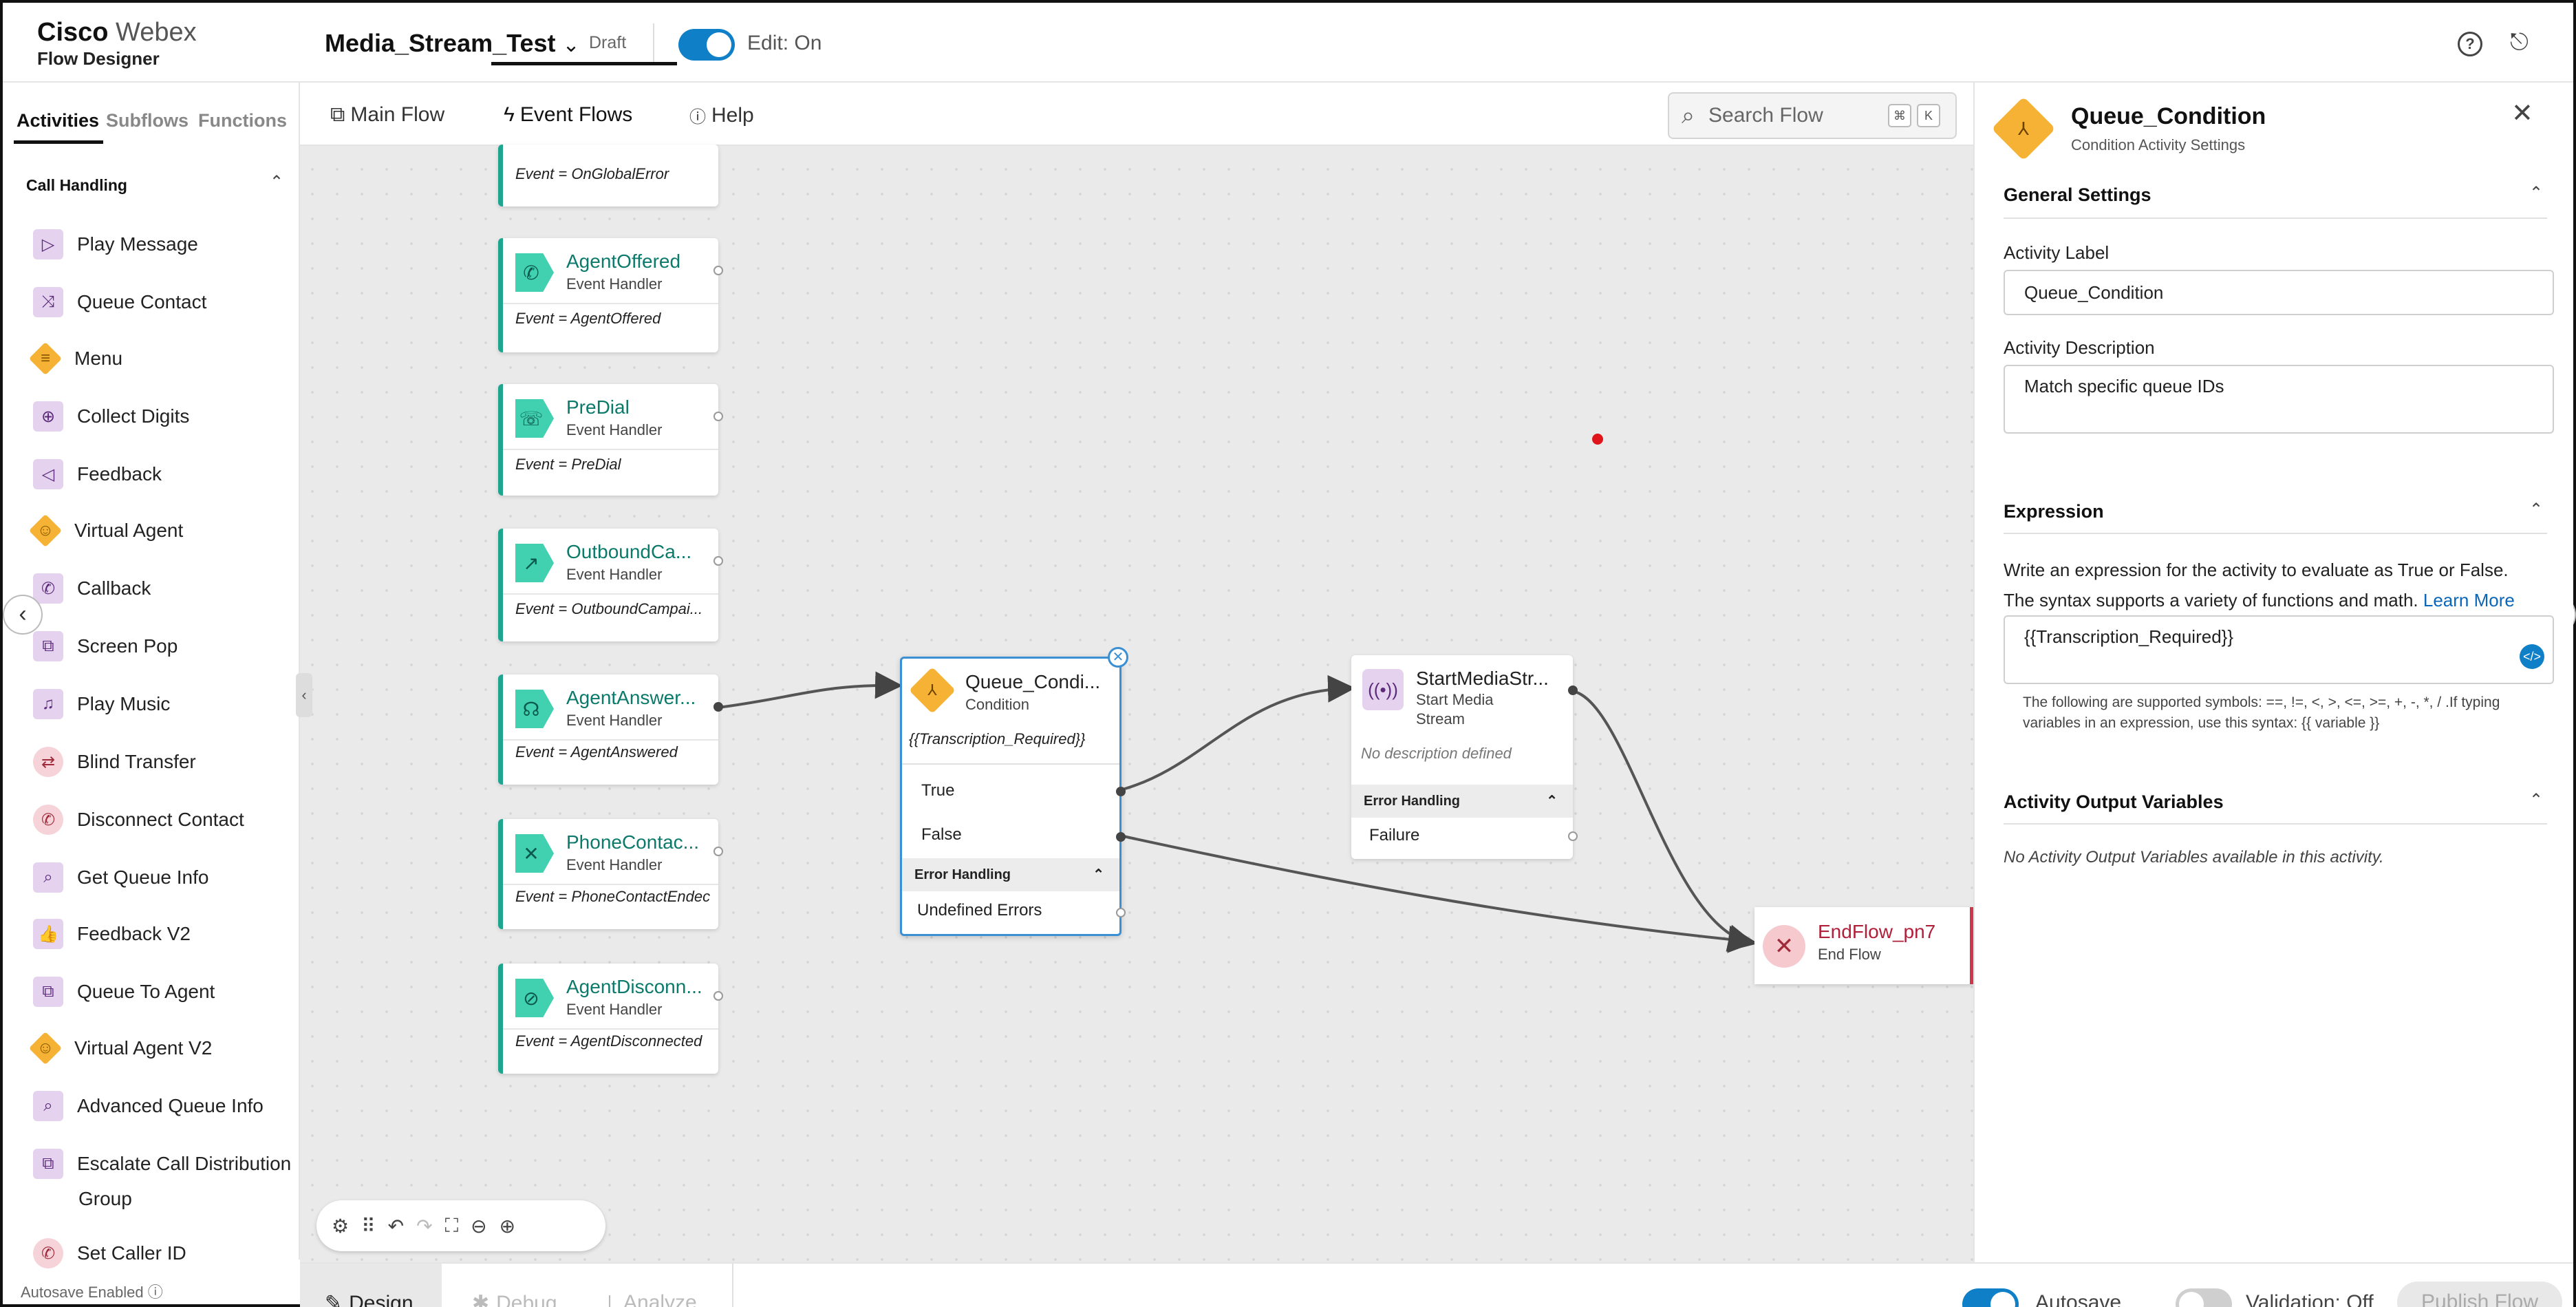  Describe the element at coordinates (534, 563) in the screenshot. I see `outbound-call-icon: ↗` at that location.